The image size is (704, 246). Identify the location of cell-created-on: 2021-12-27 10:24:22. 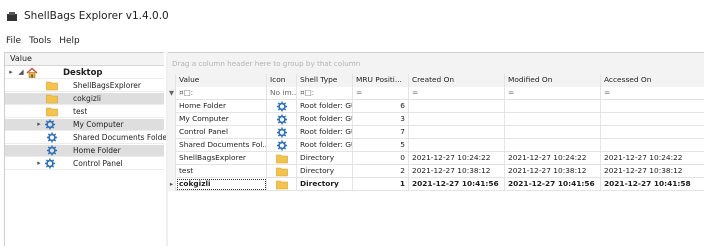
(457, 158).